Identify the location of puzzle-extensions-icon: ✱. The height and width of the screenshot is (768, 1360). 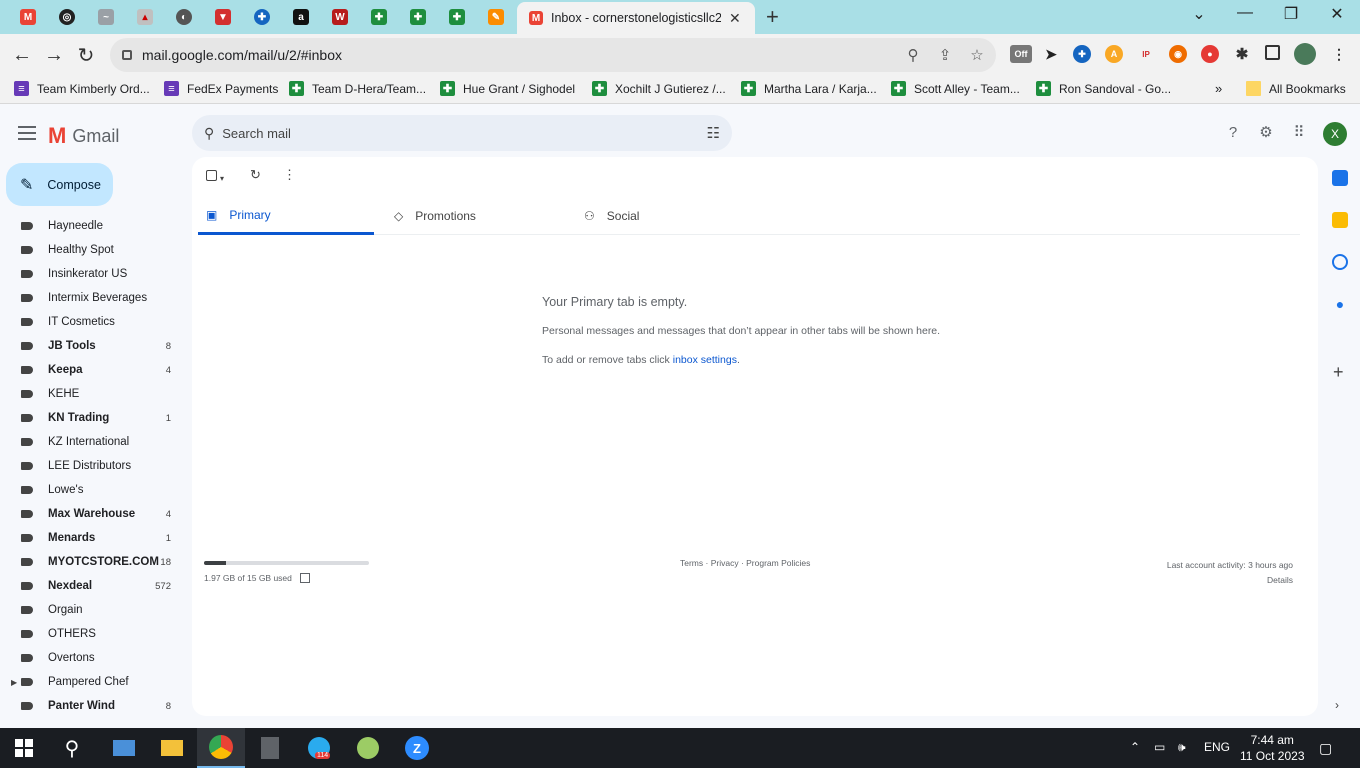
(1242, 54).